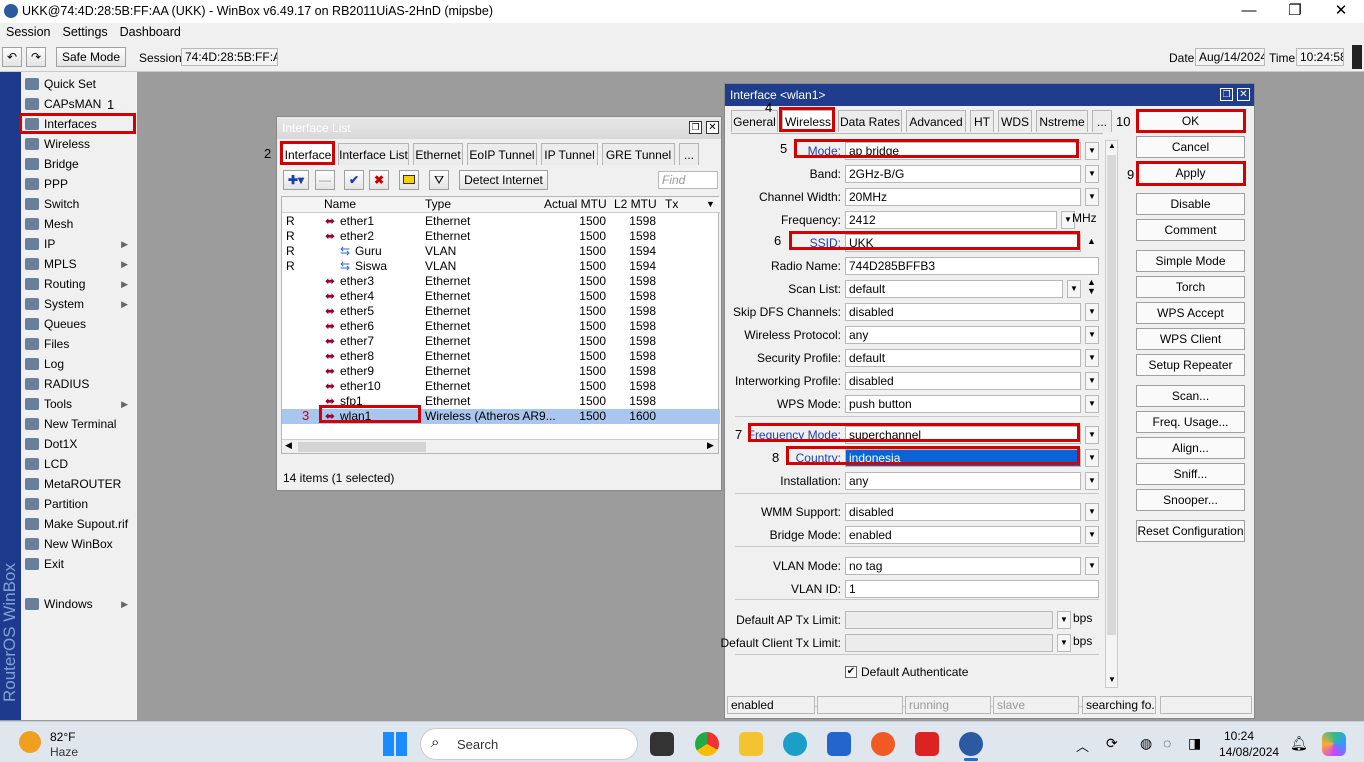 This screenshot has height=762, width=1364. What do you see at coordinates (963, 404) in the screenshot?
I see `field-wps-mode: push button` at bounding box center [963, 404].